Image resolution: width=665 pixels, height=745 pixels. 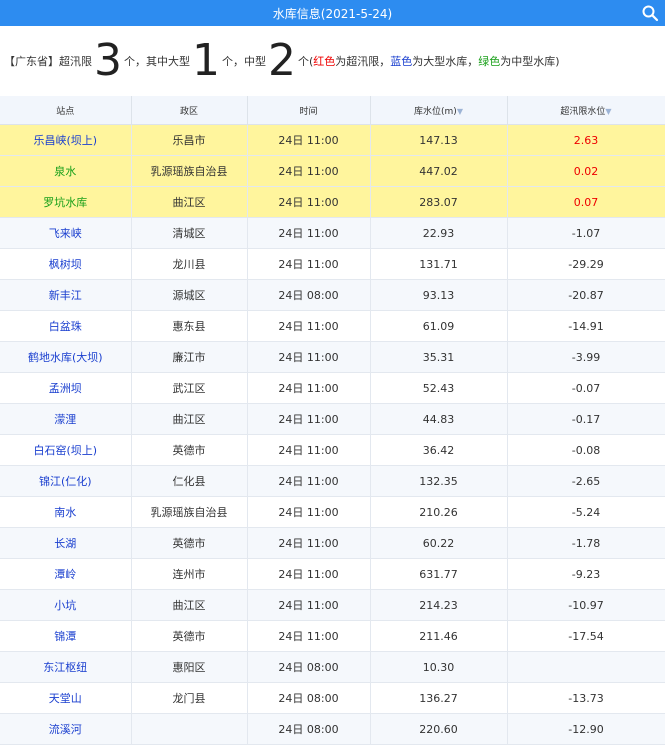 I want to click on station-name: 东江枢纽, so click(x=66, y=667).